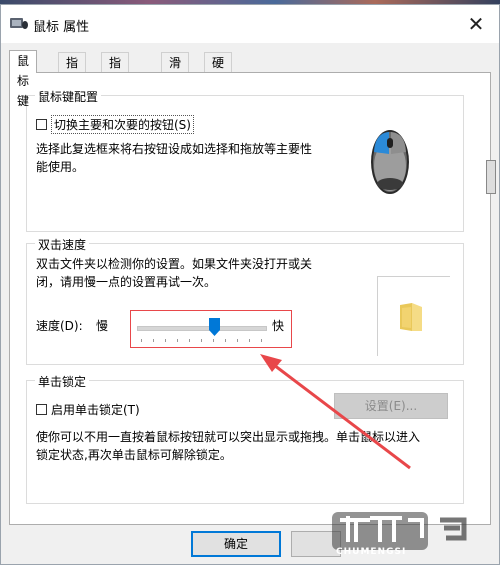  Describe the element at coordinates (371, 552) in the screenshot. I see `watermark-text: CHUMENGSI` at that location.